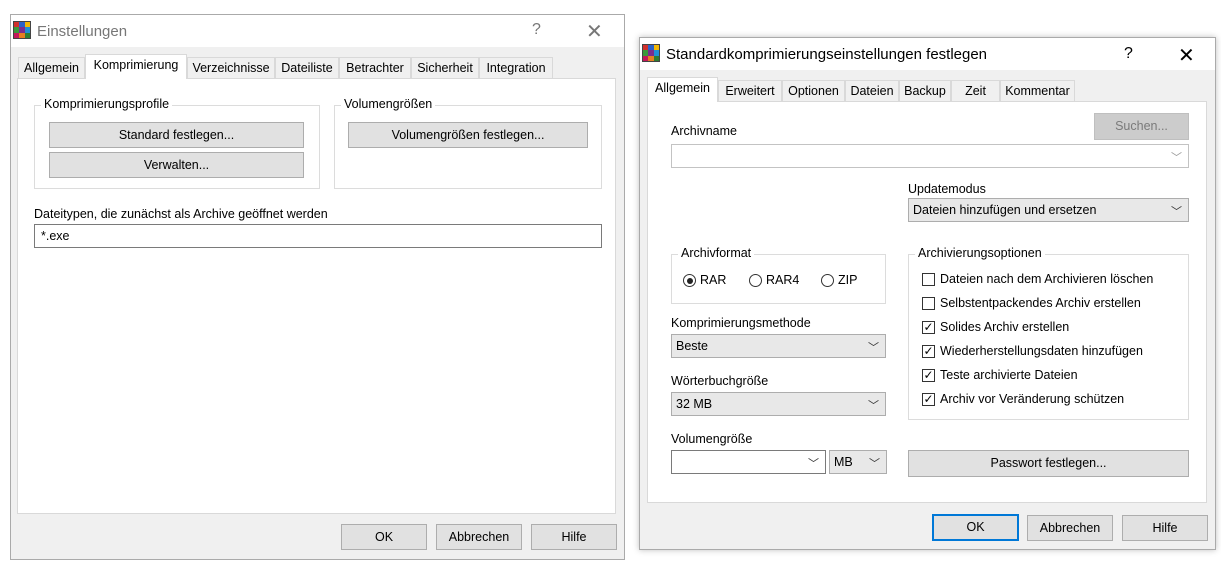  What do you see at coordinates (307, 67) in the screenshot?
I see `tab-dateiliste: Dateiliste` at bounding box center [307, 67].